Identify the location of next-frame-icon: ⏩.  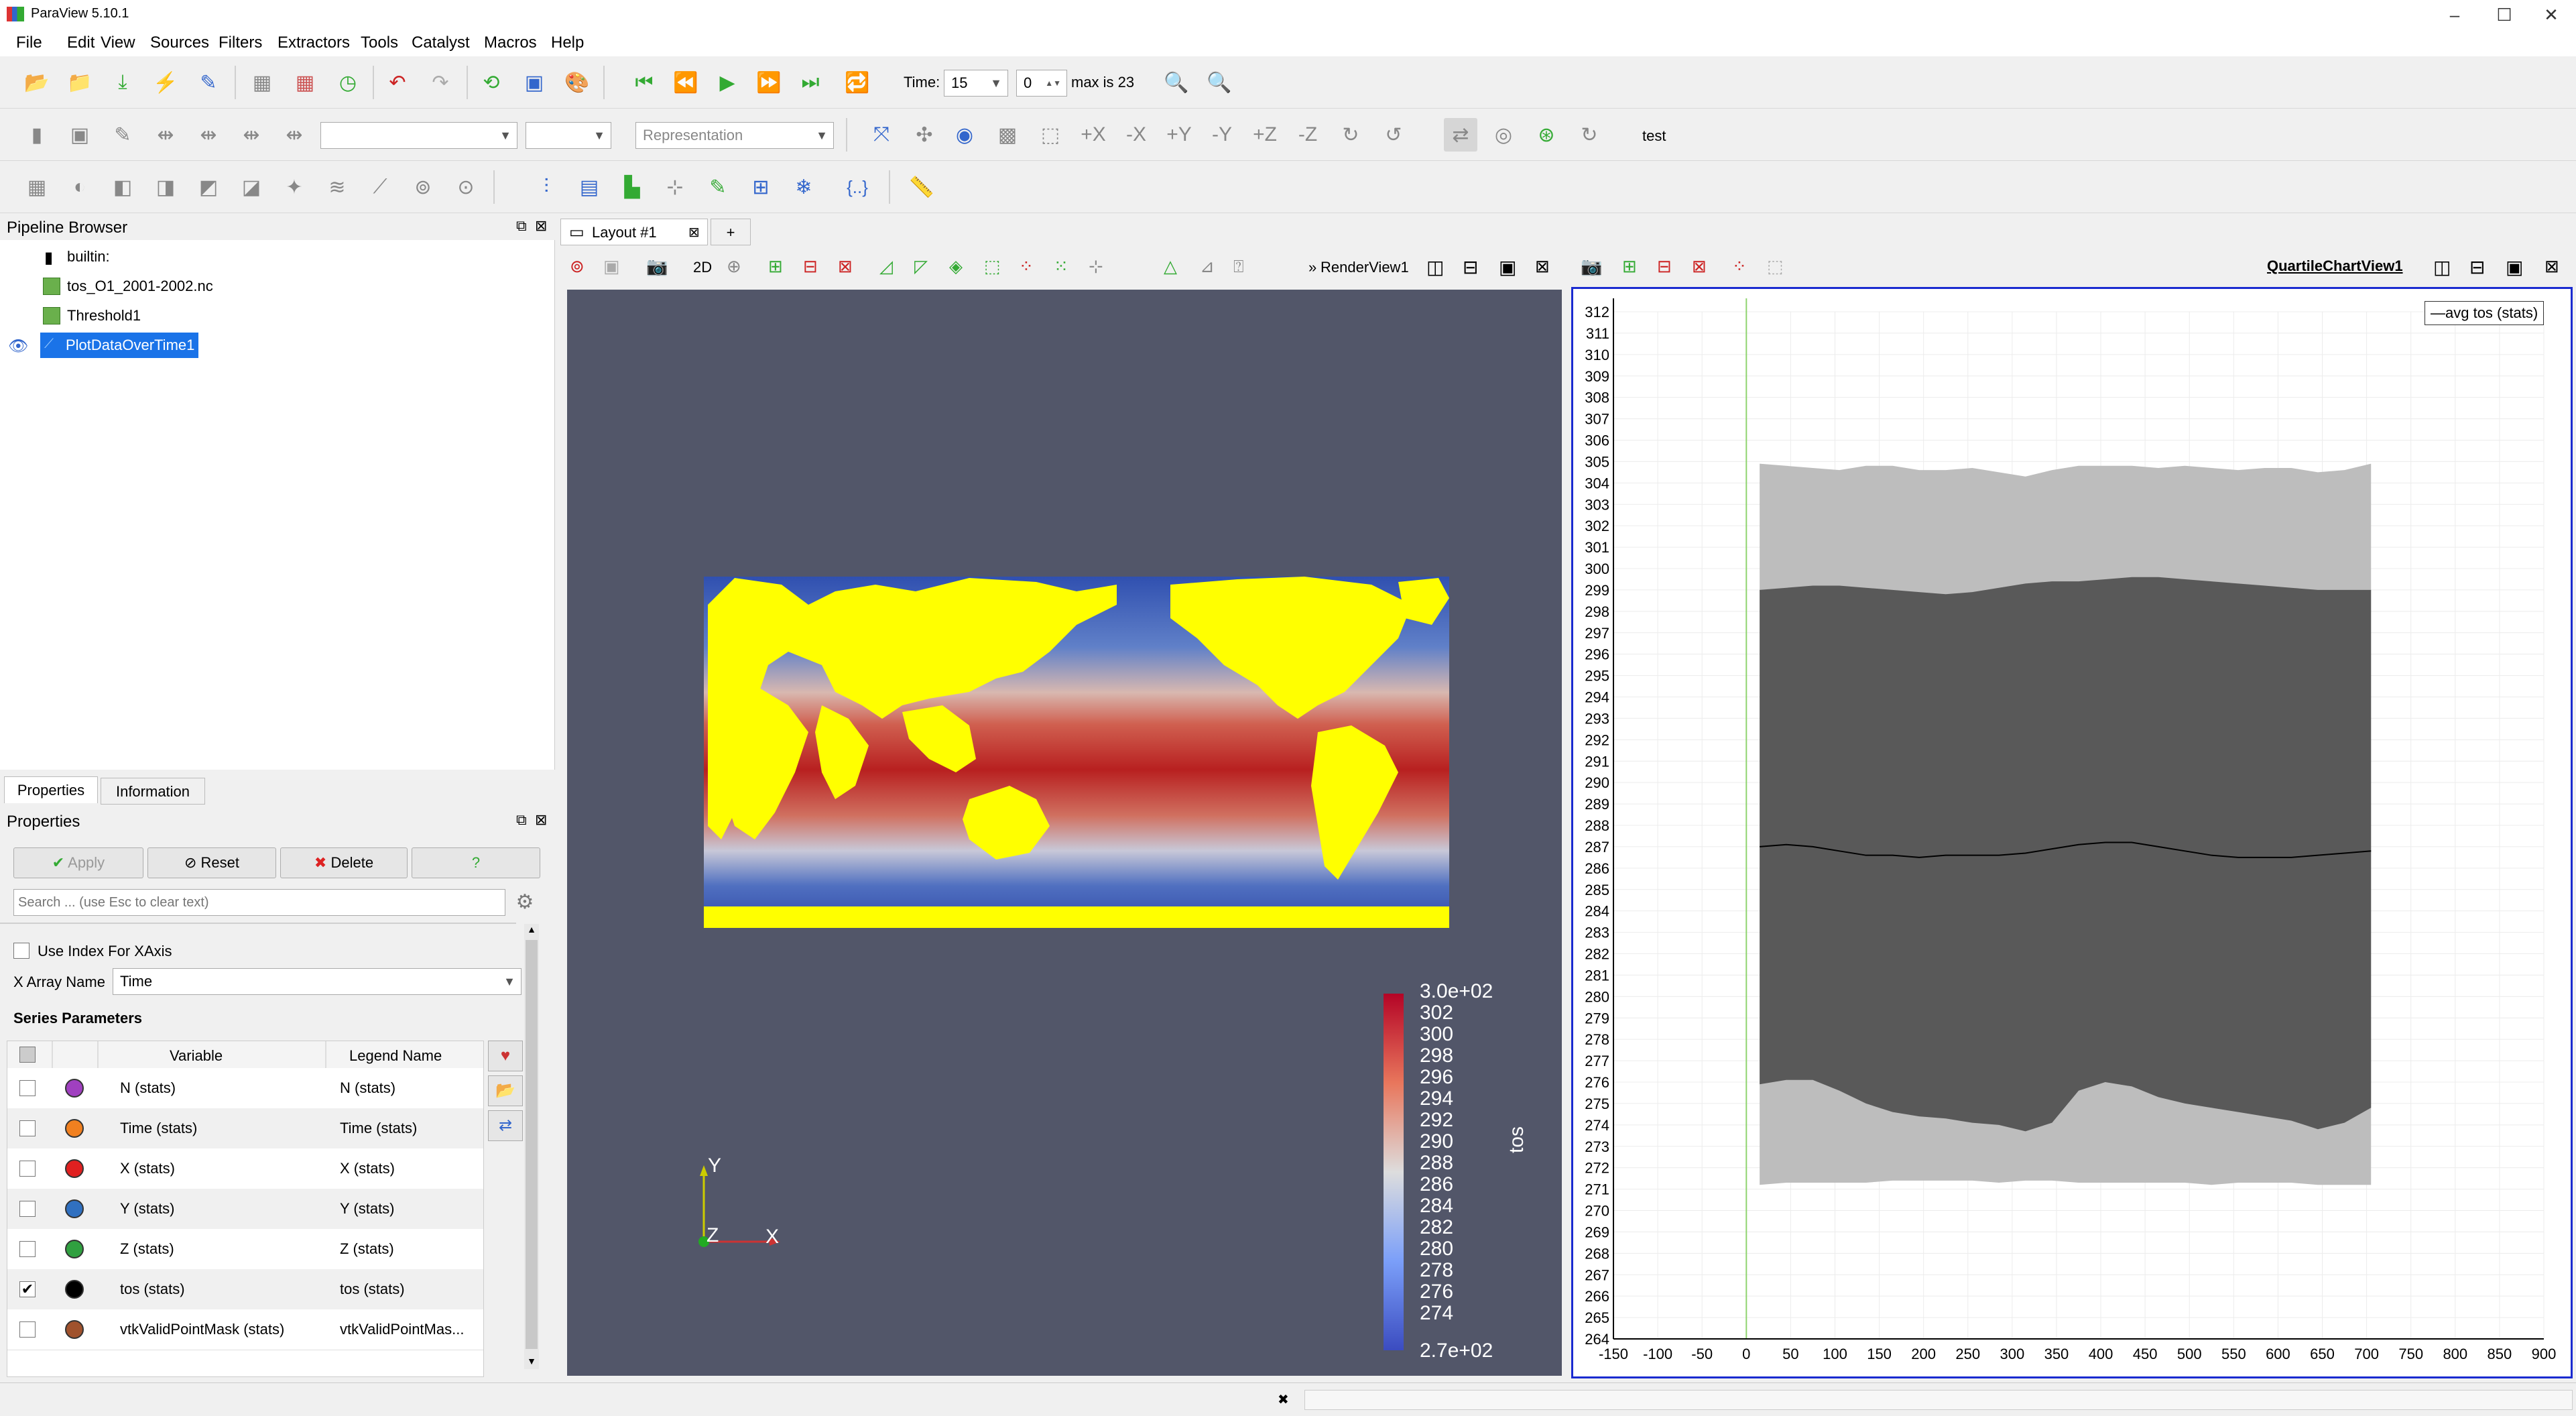
(769, 82).